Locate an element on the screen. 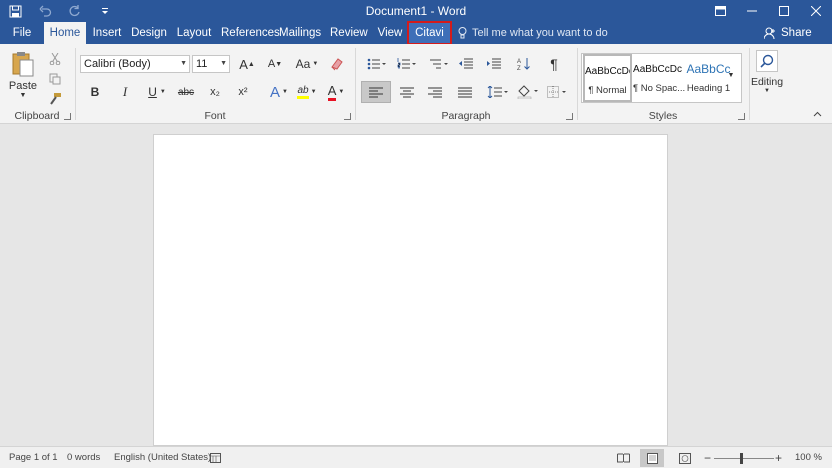 This screenshot has height=468, width=832. underline-button: U ▼ is located at coordinates (157, 92).